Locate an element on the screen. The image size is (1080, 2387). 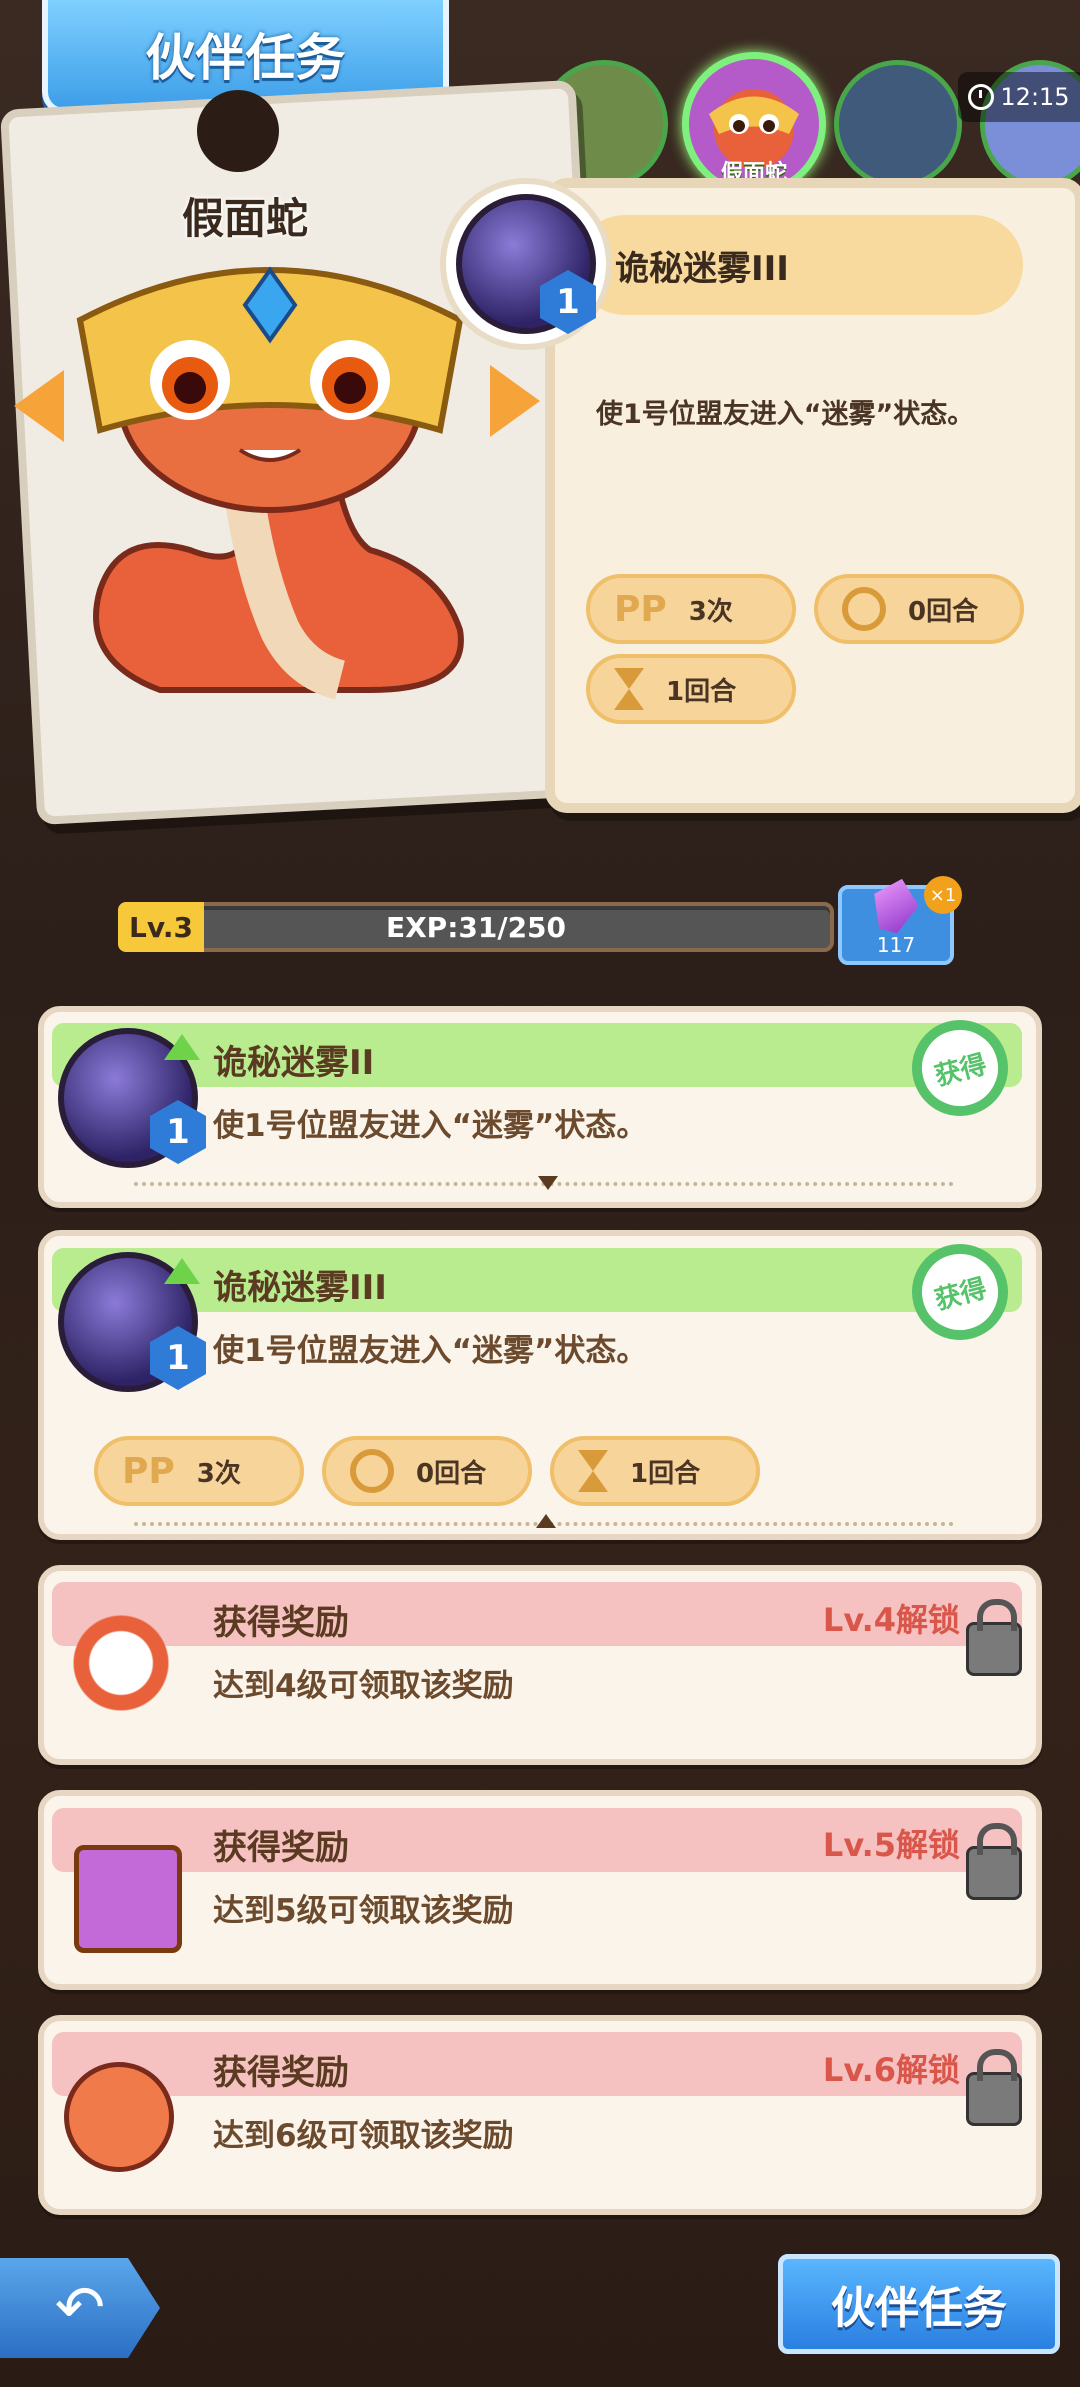
back-button: ↶ is located at coordinates (80, 2308).